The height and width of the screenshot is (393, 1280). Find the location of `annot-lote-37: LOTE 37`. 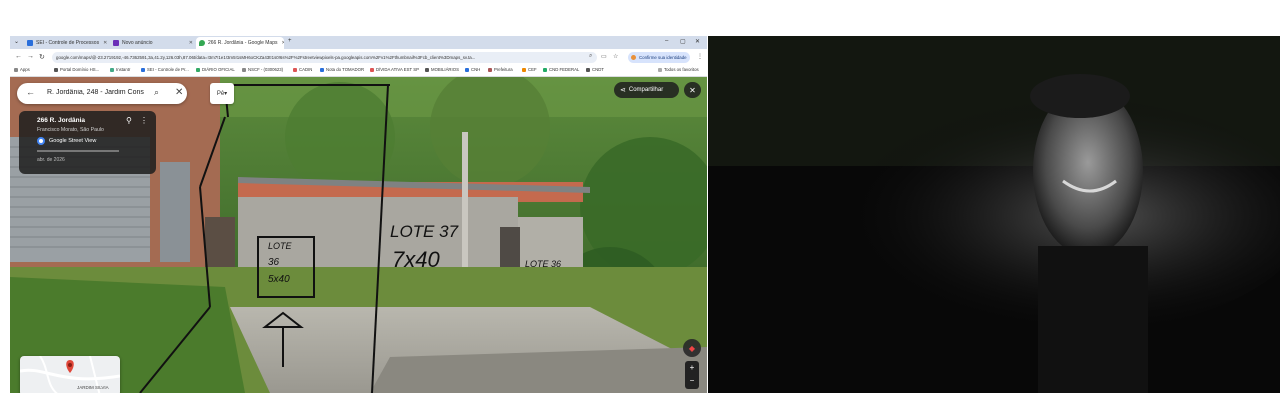

annot-lote-37: LOTE 37 is located at coordinates (424, 231).